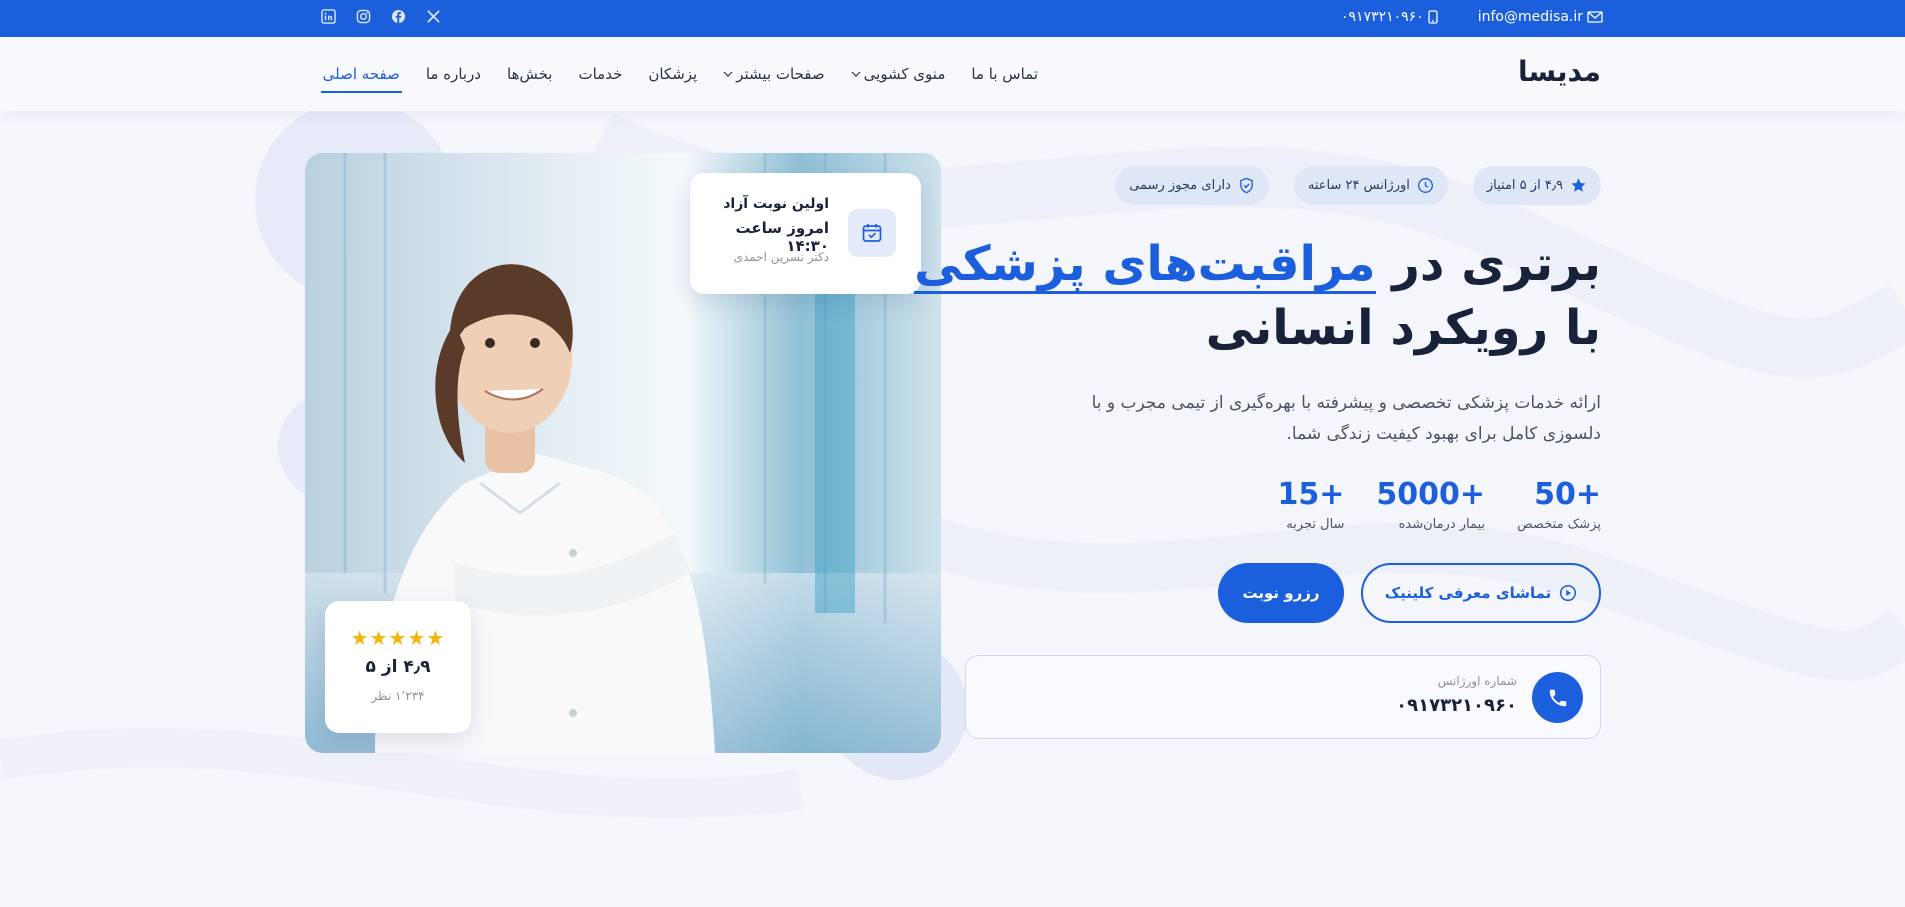 This screenshot has height=907, width=1905. I want to click on phone-icon, so click(1557, 697).